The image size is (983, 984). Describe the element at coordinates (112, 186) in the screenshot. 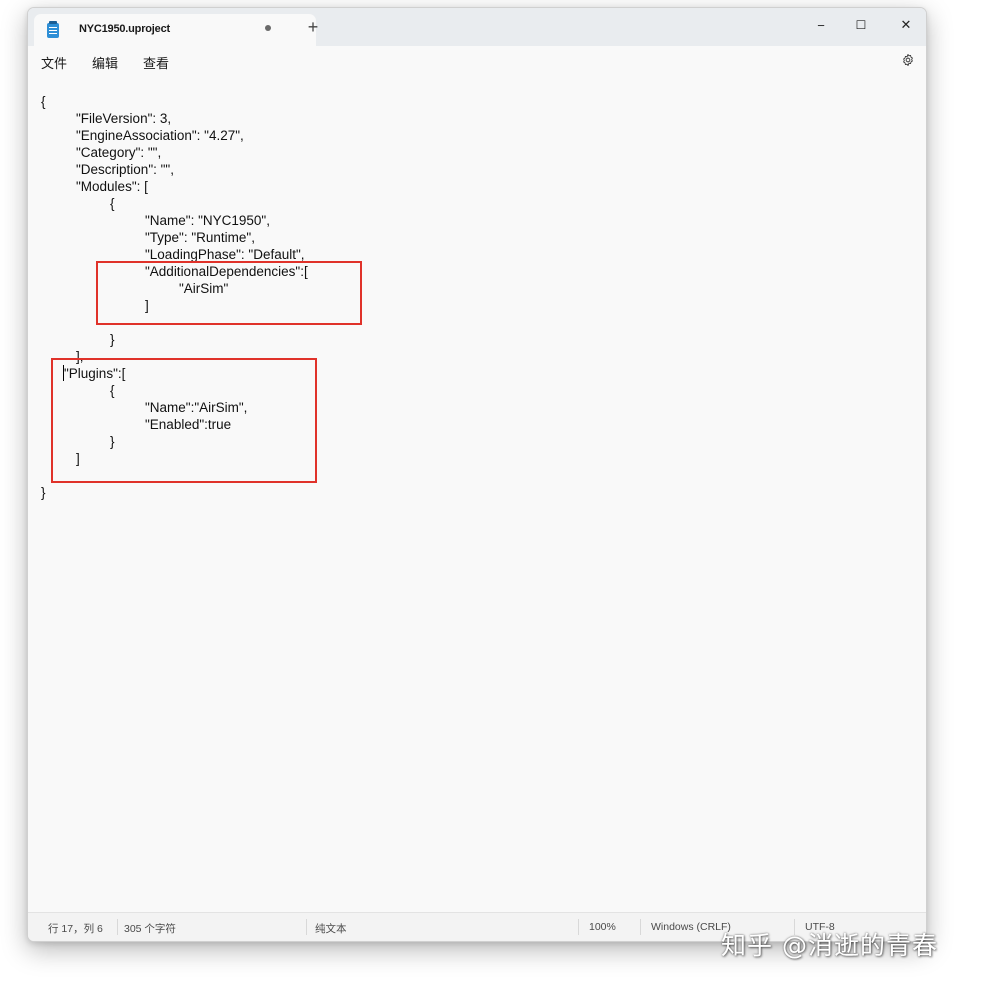

I see `code-line: "Modules": [` at that location.